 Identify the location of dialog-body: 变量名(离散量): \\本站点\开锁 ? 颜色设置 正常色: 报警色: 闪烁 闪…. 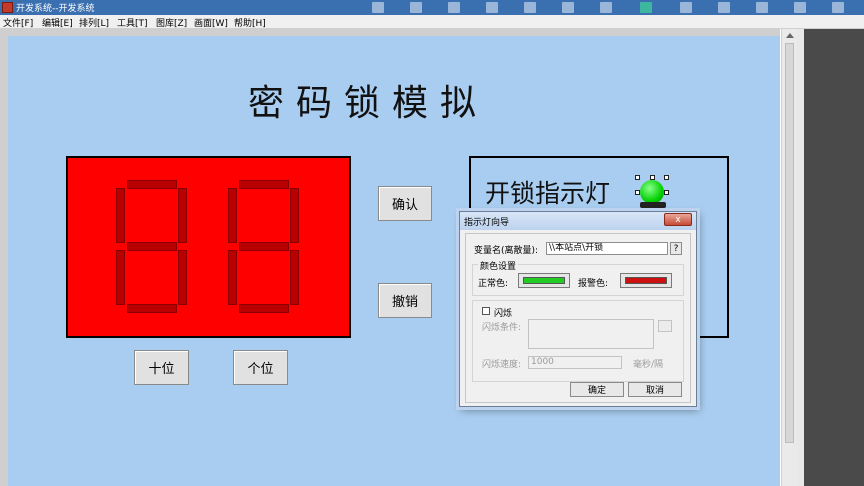
(578, 318).